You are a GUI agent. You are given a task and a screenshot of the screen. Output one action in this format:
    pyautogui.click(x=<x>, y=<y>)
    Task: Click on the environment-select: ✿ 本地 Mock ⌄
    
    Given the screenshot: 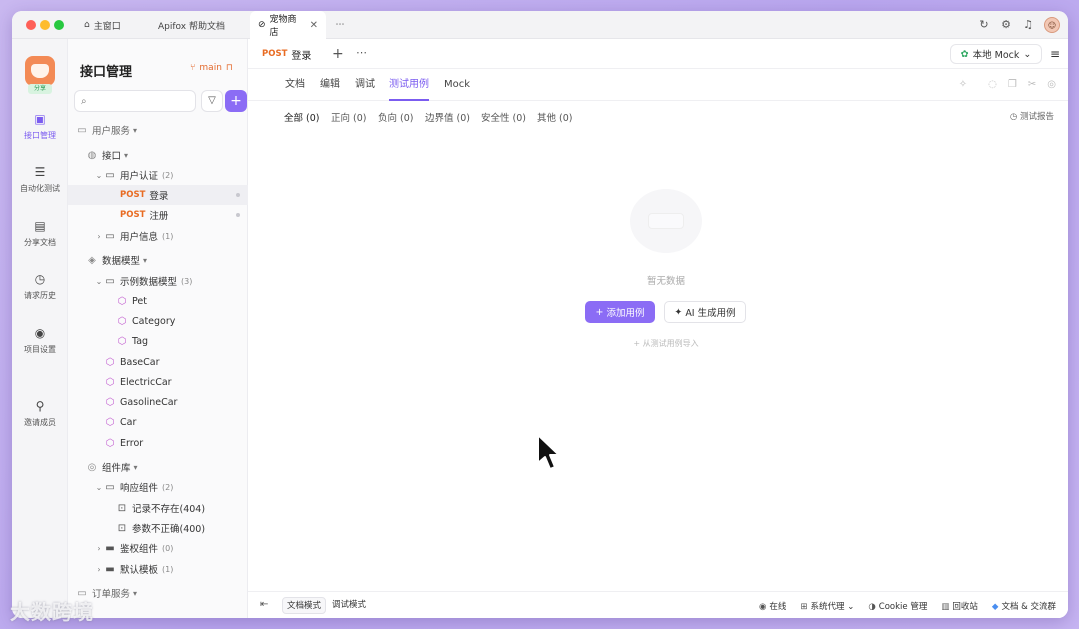 What is the action you would take?
    pyautogui.click(x=996, y=54)
    